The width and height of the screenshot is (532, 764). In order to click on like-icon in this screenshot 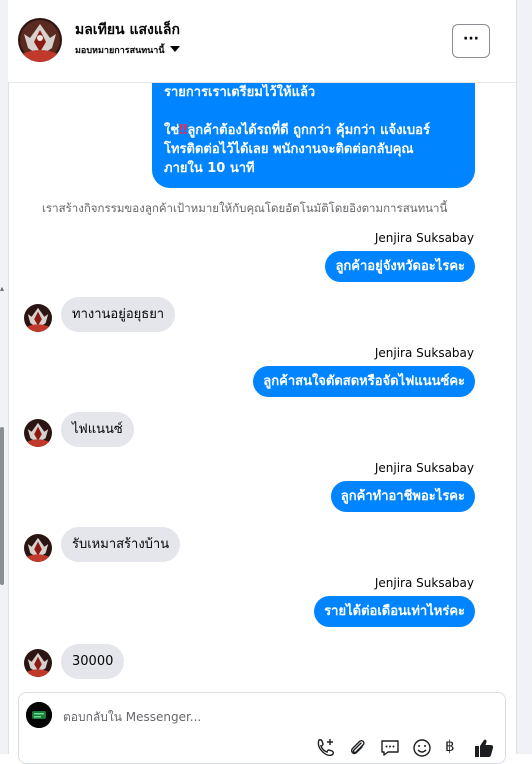, I will do `click(484, 748)`.